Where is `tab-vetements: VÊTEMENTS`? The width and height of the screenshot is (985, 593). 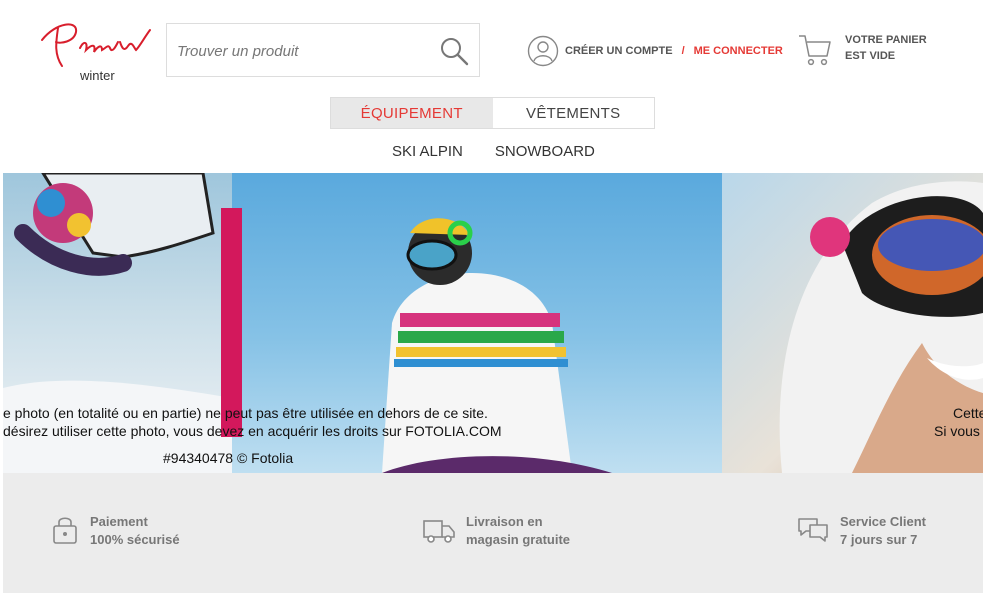 tab-vetements: VÊTEMENTS is located at coordinates (574, 113).